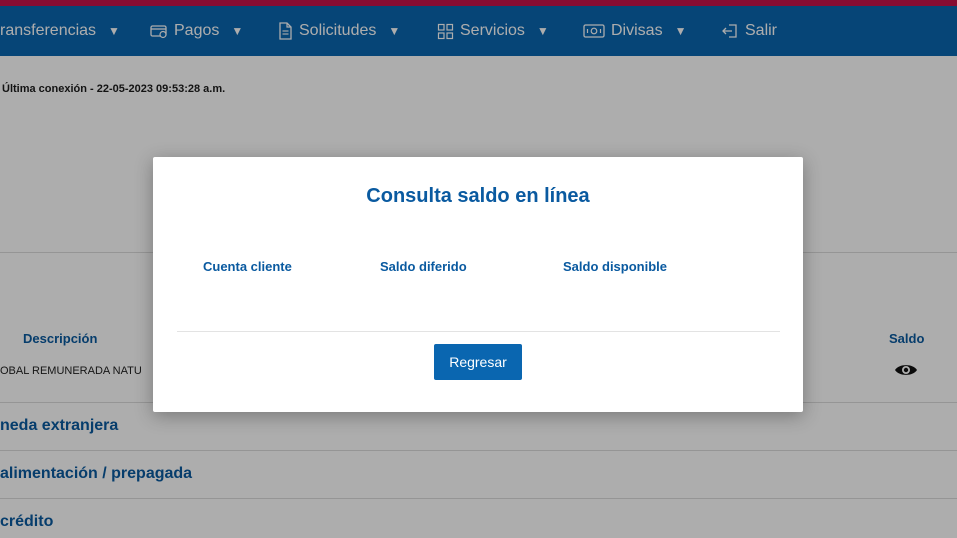 The image size is (957, 538). Describe the element at coordinates (423, 266) in the screenshot. I see `col-header-deferred-balance: Saldo diferido` at that location.